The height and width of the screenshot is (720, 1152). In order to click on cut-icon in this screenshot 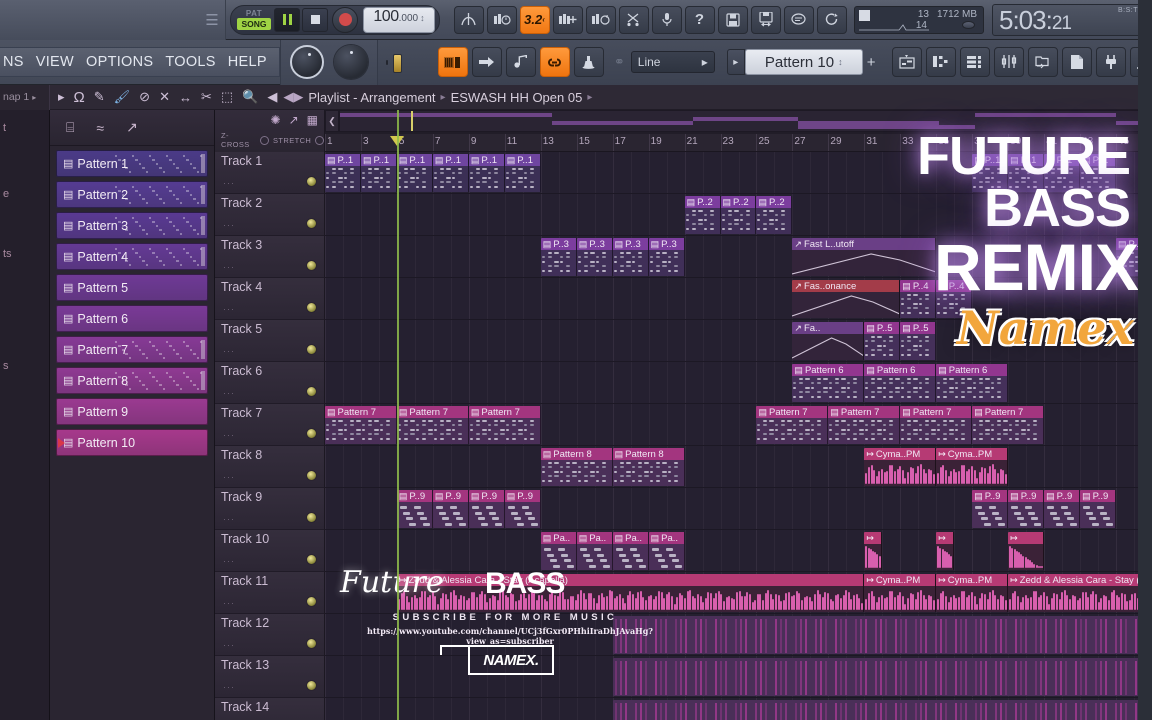, I will do `click(633, 19)`.